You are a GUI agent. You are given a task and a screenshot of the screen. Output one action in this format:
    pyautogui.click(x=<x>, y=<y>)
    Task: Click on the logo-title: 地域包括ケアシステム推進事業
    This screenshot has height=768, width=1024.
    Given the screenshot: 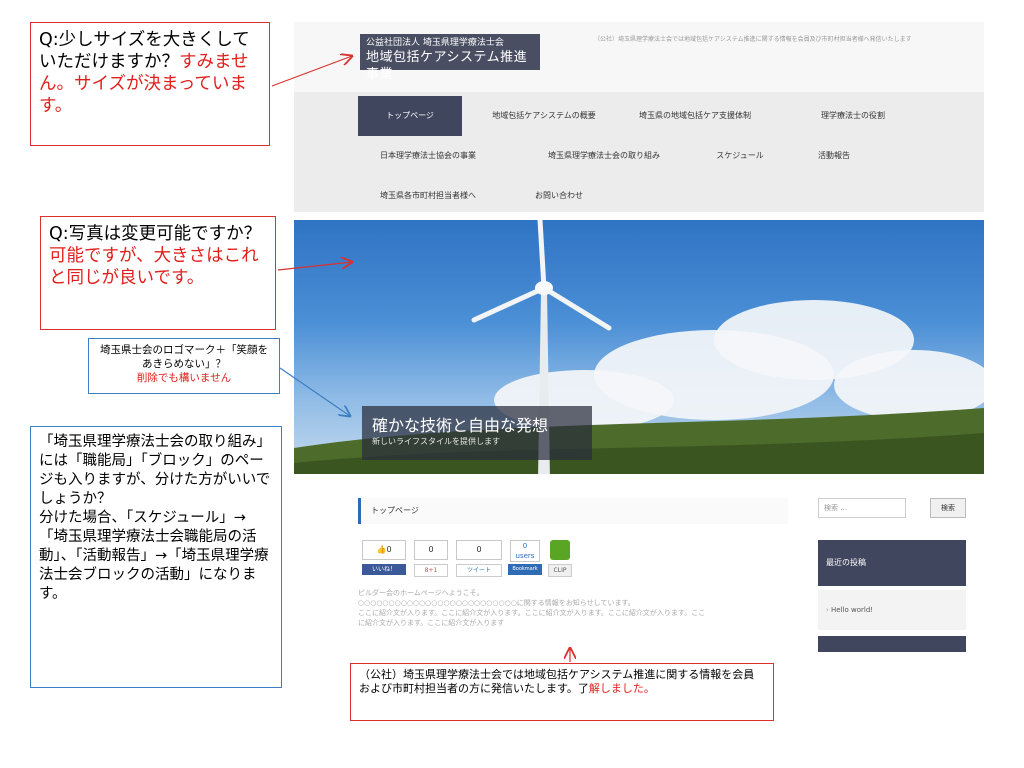 What is the action you would take?
    pyautogui.click(x=447, y=66)
    